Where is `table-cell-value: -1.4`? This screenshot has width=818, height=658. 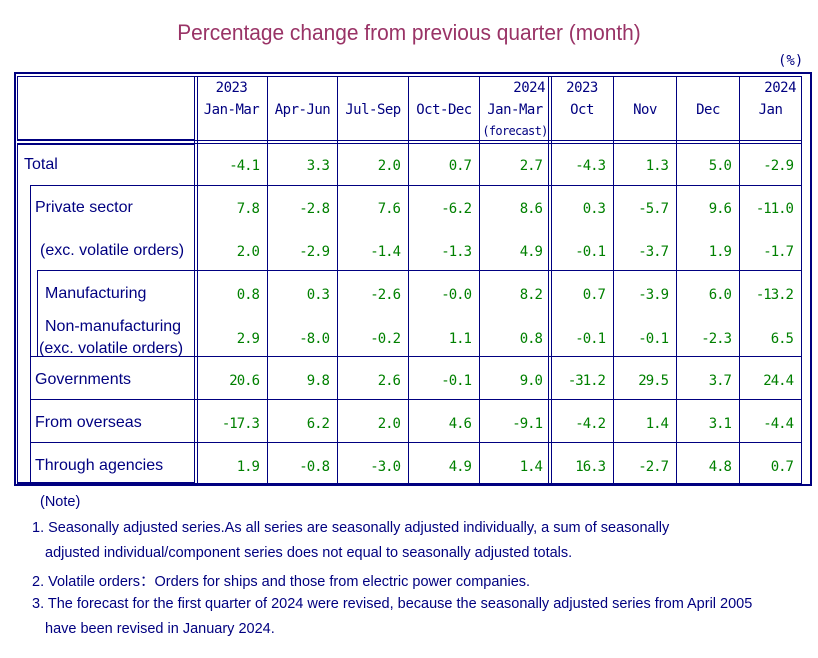
table-cell-value: -1.4 is located at coordinates (385, 252).